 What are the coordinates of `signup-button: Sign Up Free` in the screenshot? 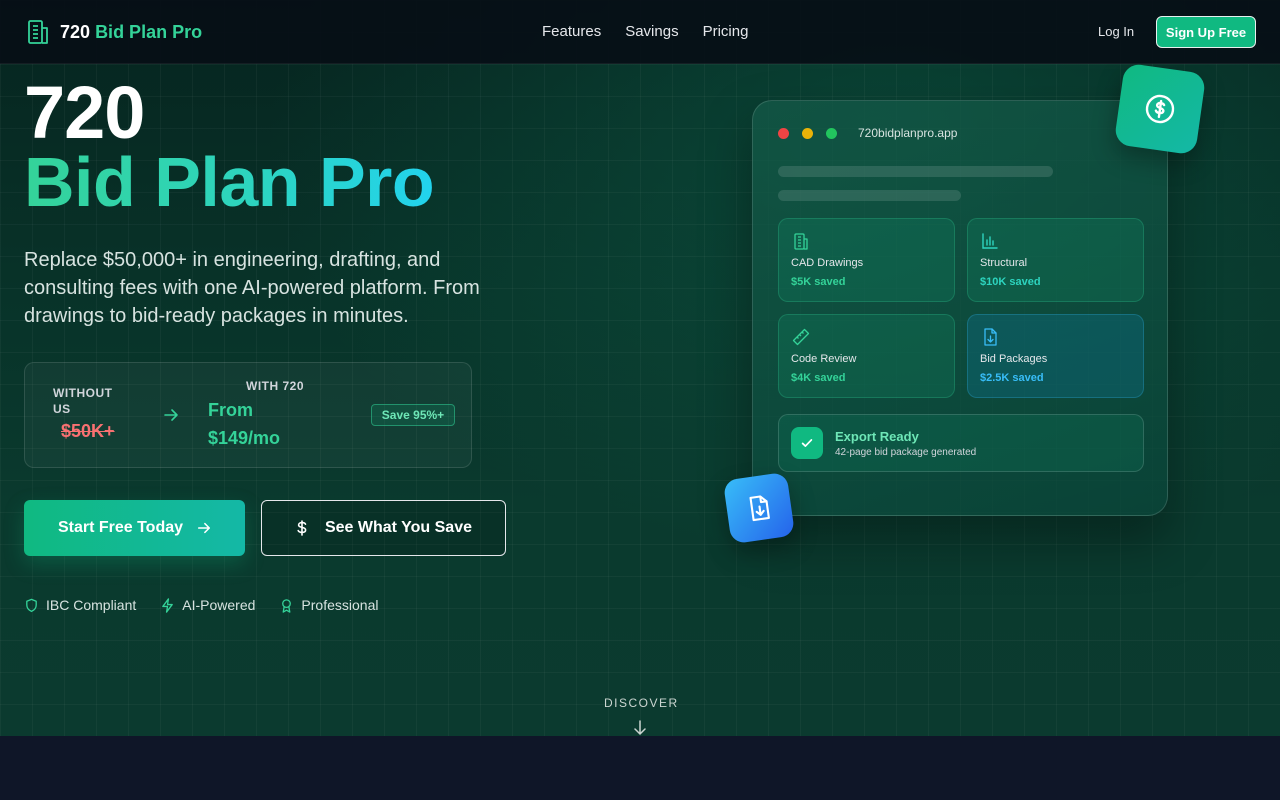 It's located at (1206, 32).